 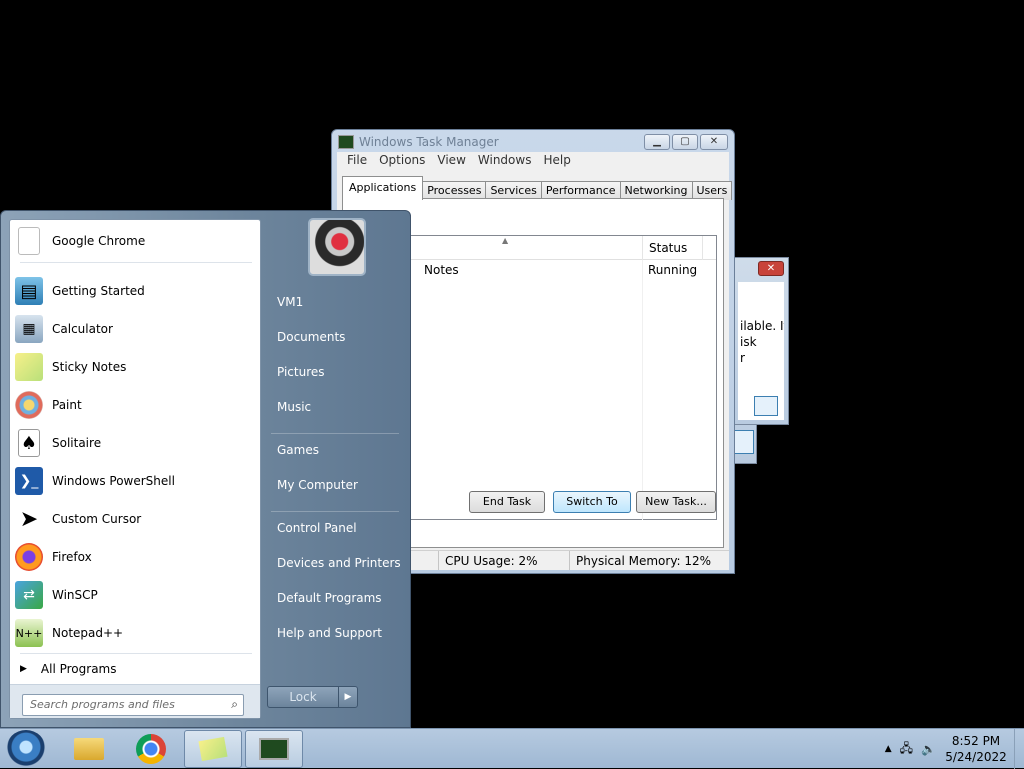 What do you see at coordinates (1019, 749) in the screenshot?
I see `show-desktop-button` at bounding box center [1019, 749].